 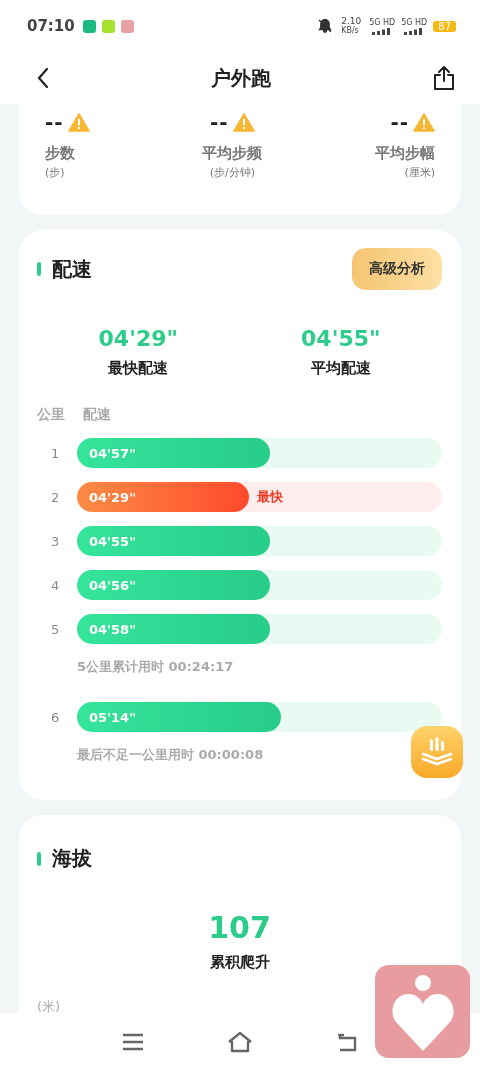 I want to click on pace-stat-label: 平均配速, so click(x=340, y=368).